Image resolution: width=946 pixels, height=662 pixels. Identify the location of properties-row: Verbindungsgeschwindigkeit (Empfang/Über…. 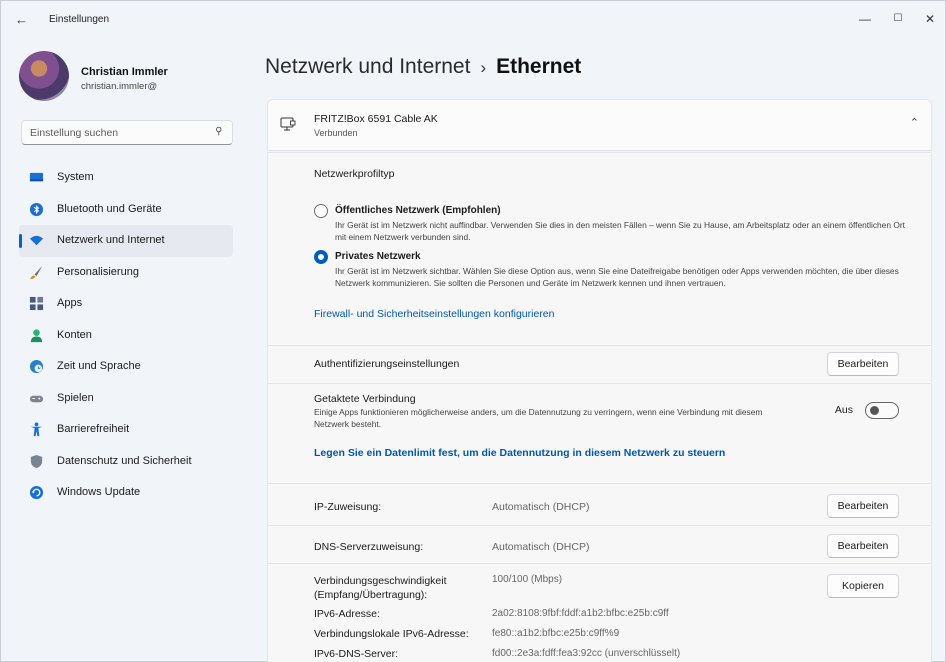
(599, 613).